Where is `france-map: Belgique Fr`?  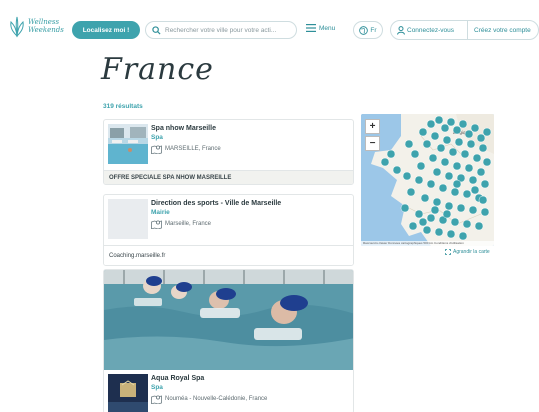 france-map: Belgique Fr is located at coordinates (427, 180).